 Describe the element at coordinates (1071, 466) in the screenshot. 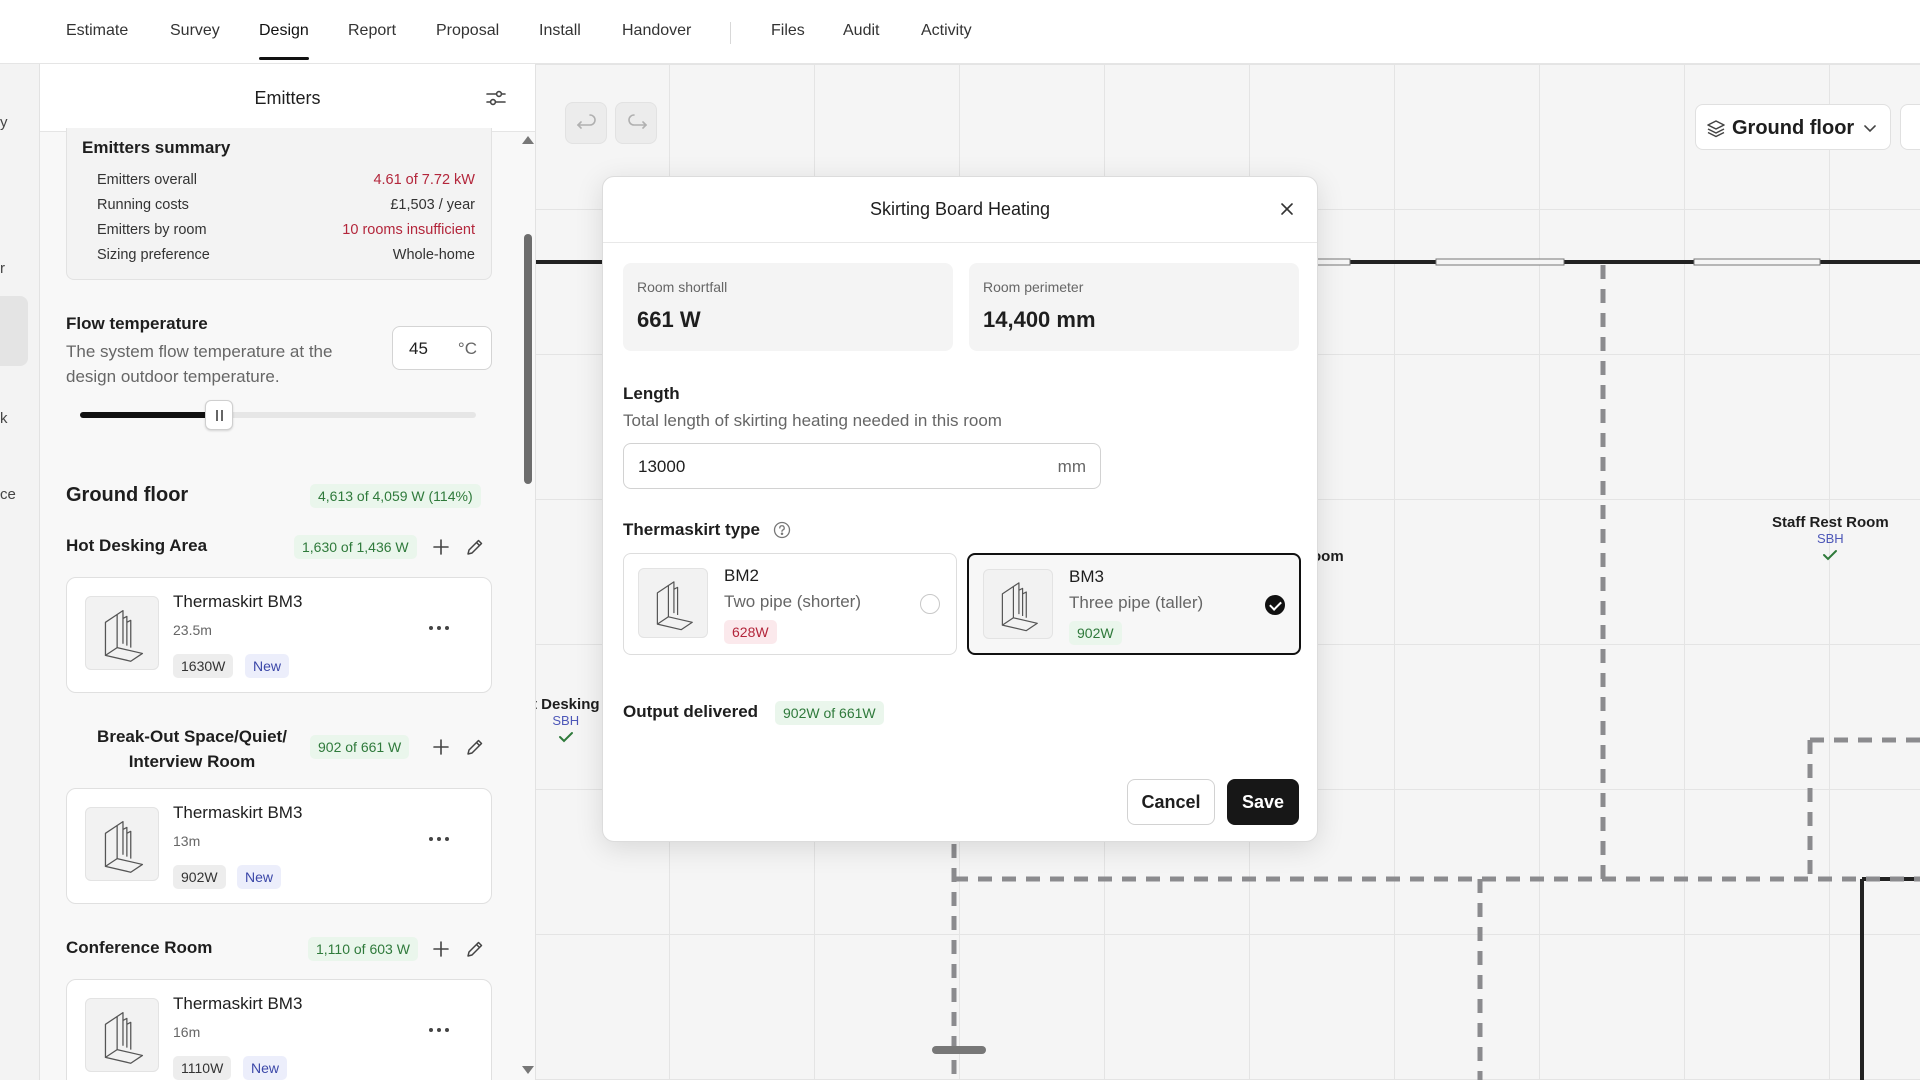

I see `length-unit: mm` at that location.